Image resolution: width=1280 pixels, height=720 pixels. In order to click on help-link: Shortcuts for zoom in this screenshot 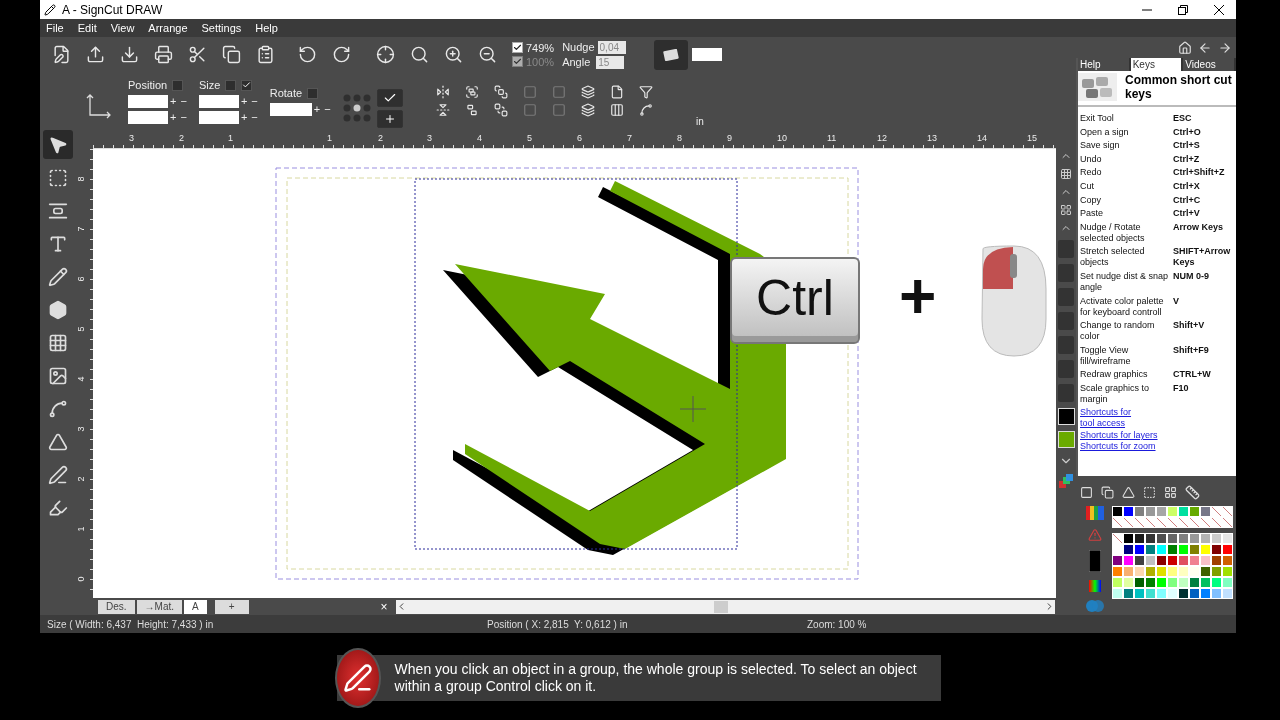, I will do `click(1157, 447)`.